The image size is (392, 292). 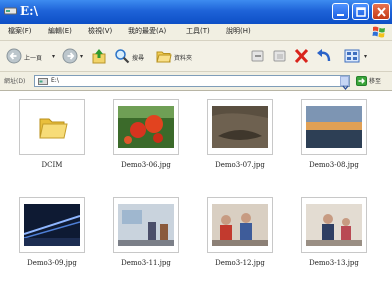 What do you see at coordinates (146, 165) in the screenshot?
I see `file-name: Demo3-06.jpg` at bounding box center [146, 165].